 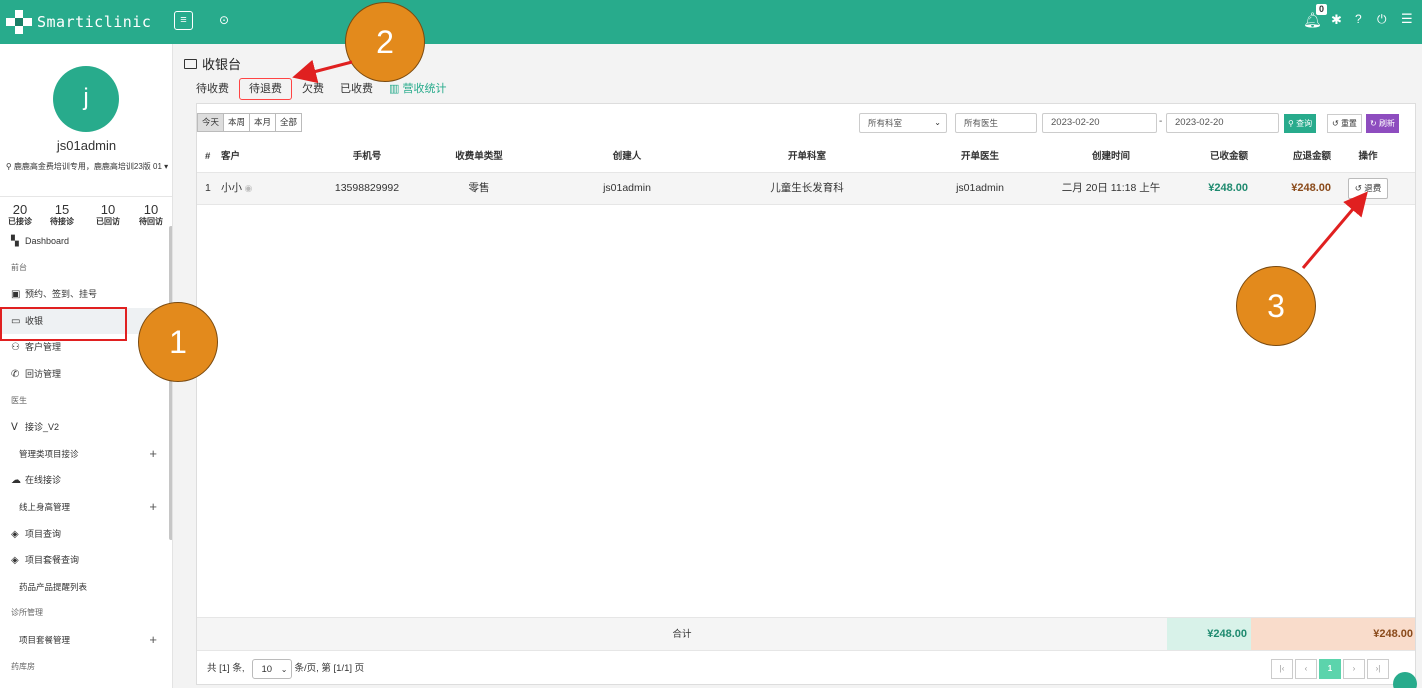 I want to click on tab-pending-charge: 待收费, so click(x=212, y=89).